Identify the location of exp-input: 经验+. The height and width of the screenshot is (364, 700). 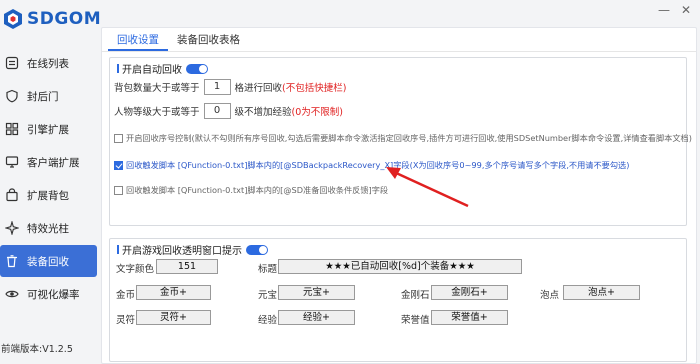
(316, 317).